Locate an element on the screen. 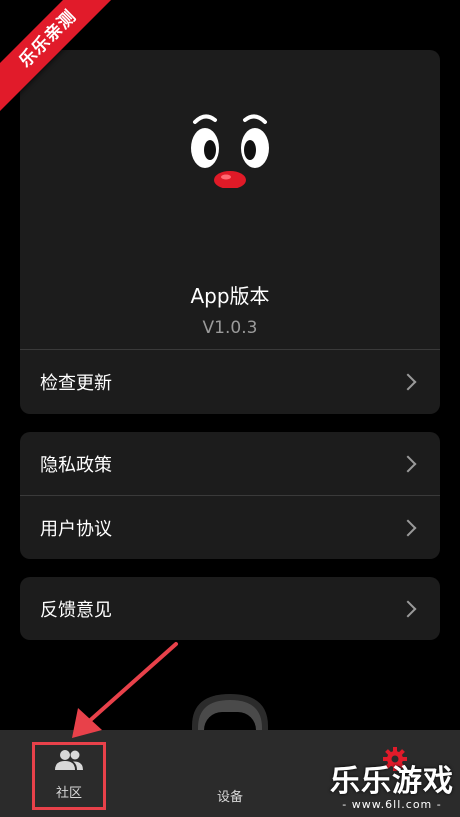 The height and width of the screenshot is (817, 460). watermark: 乐乐游戏 - www.6ll.com - is located at coordinates (392, 788).